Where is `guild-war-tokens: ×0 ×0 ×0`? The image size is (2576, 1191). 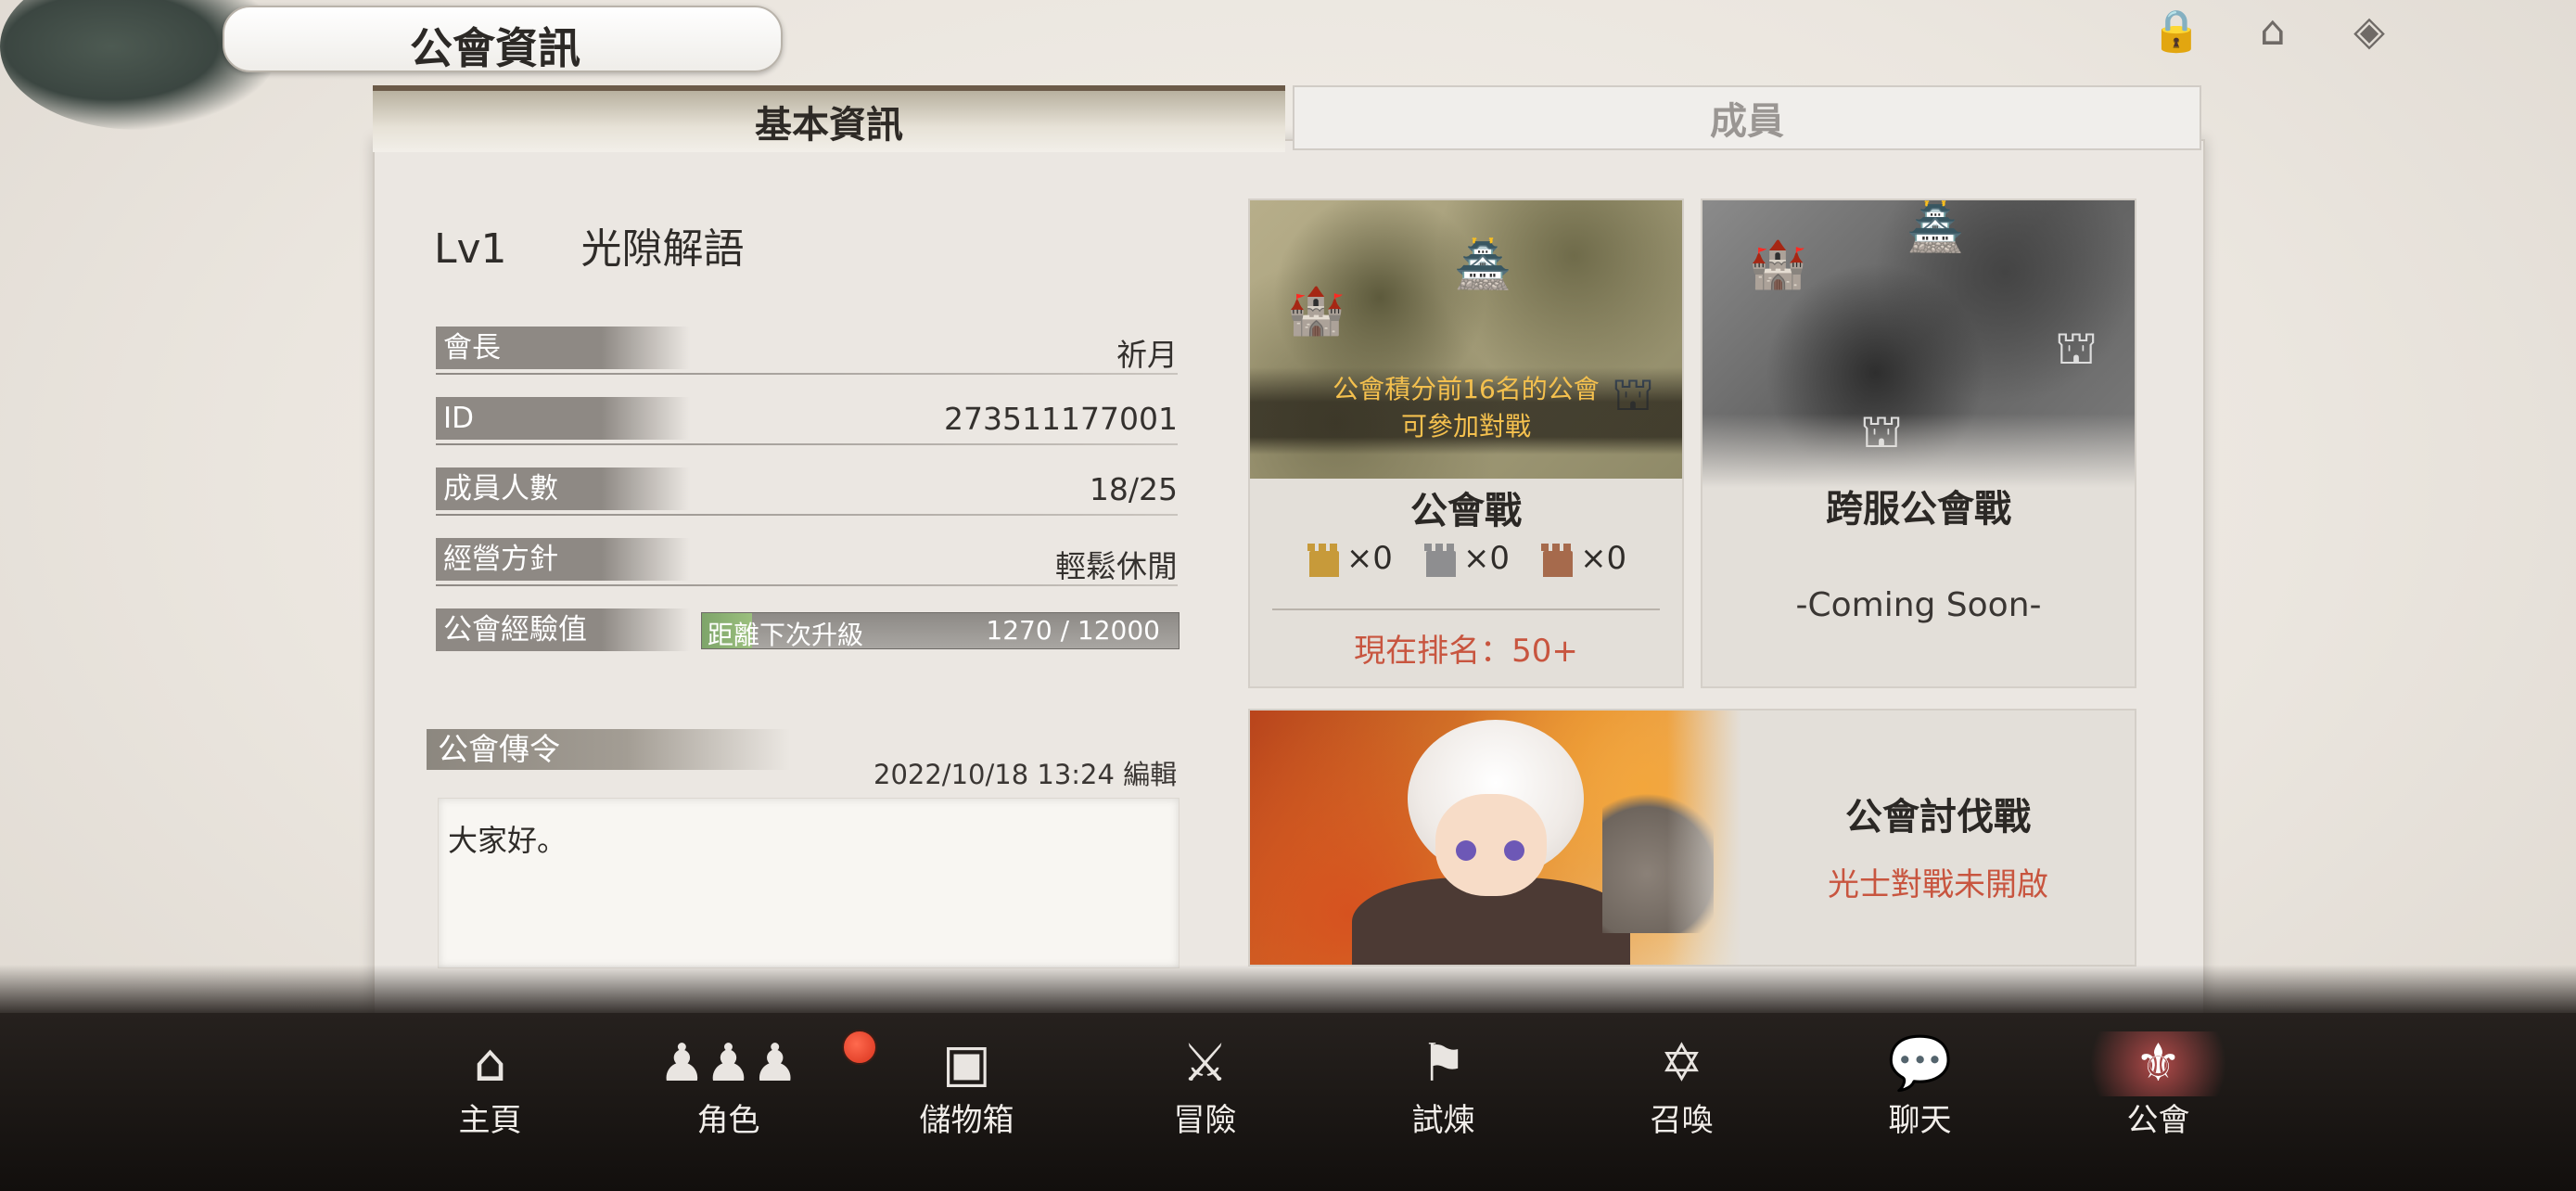 guild-war-tokens: ×0 ×0 ×0 is located at coordinates (1466, 558).